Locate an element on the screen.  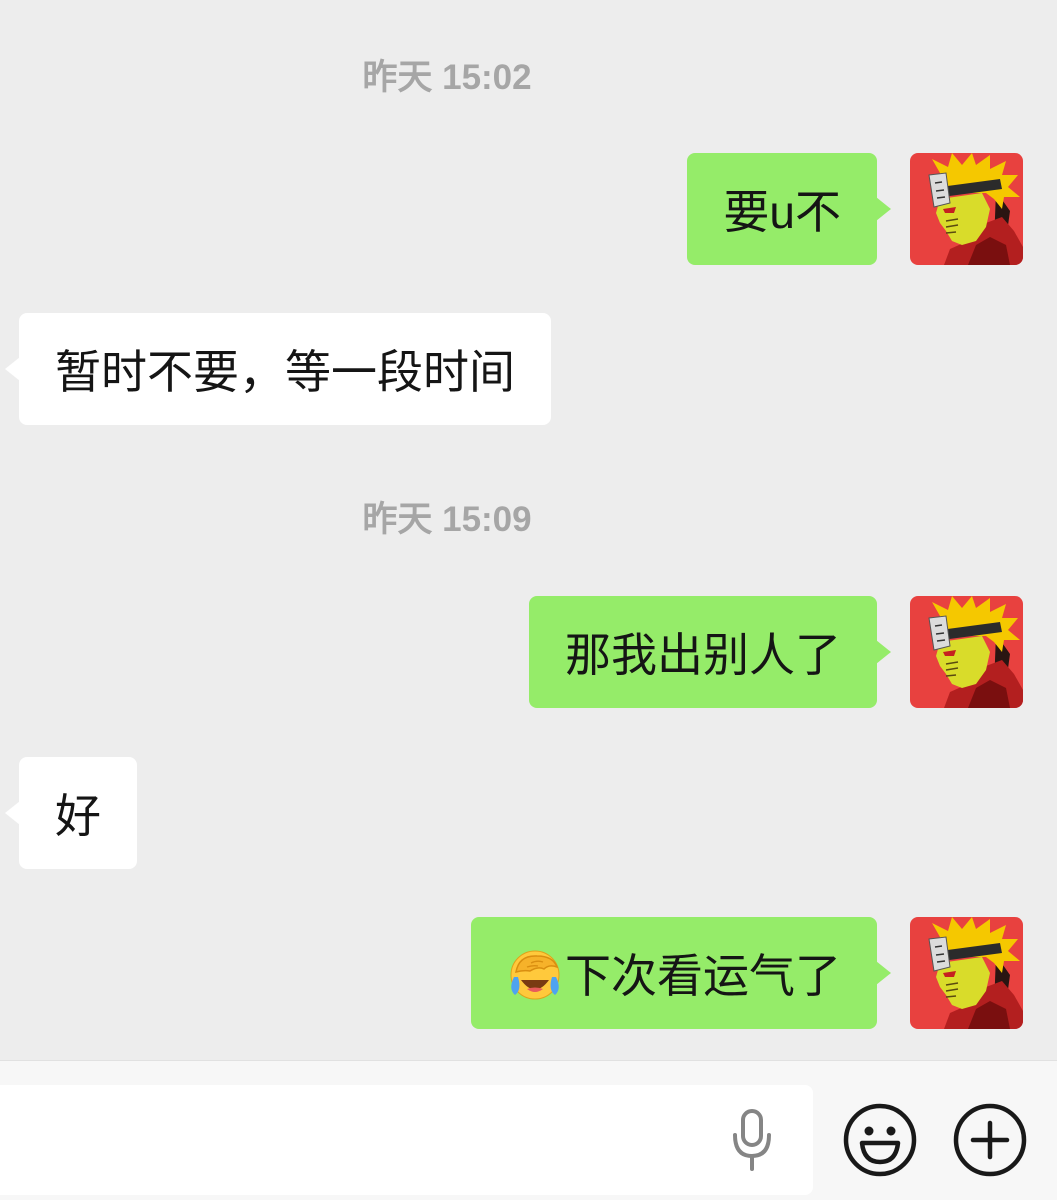
message-text: 暂时不要，等一段时间 is located at coordinates (285, 372).